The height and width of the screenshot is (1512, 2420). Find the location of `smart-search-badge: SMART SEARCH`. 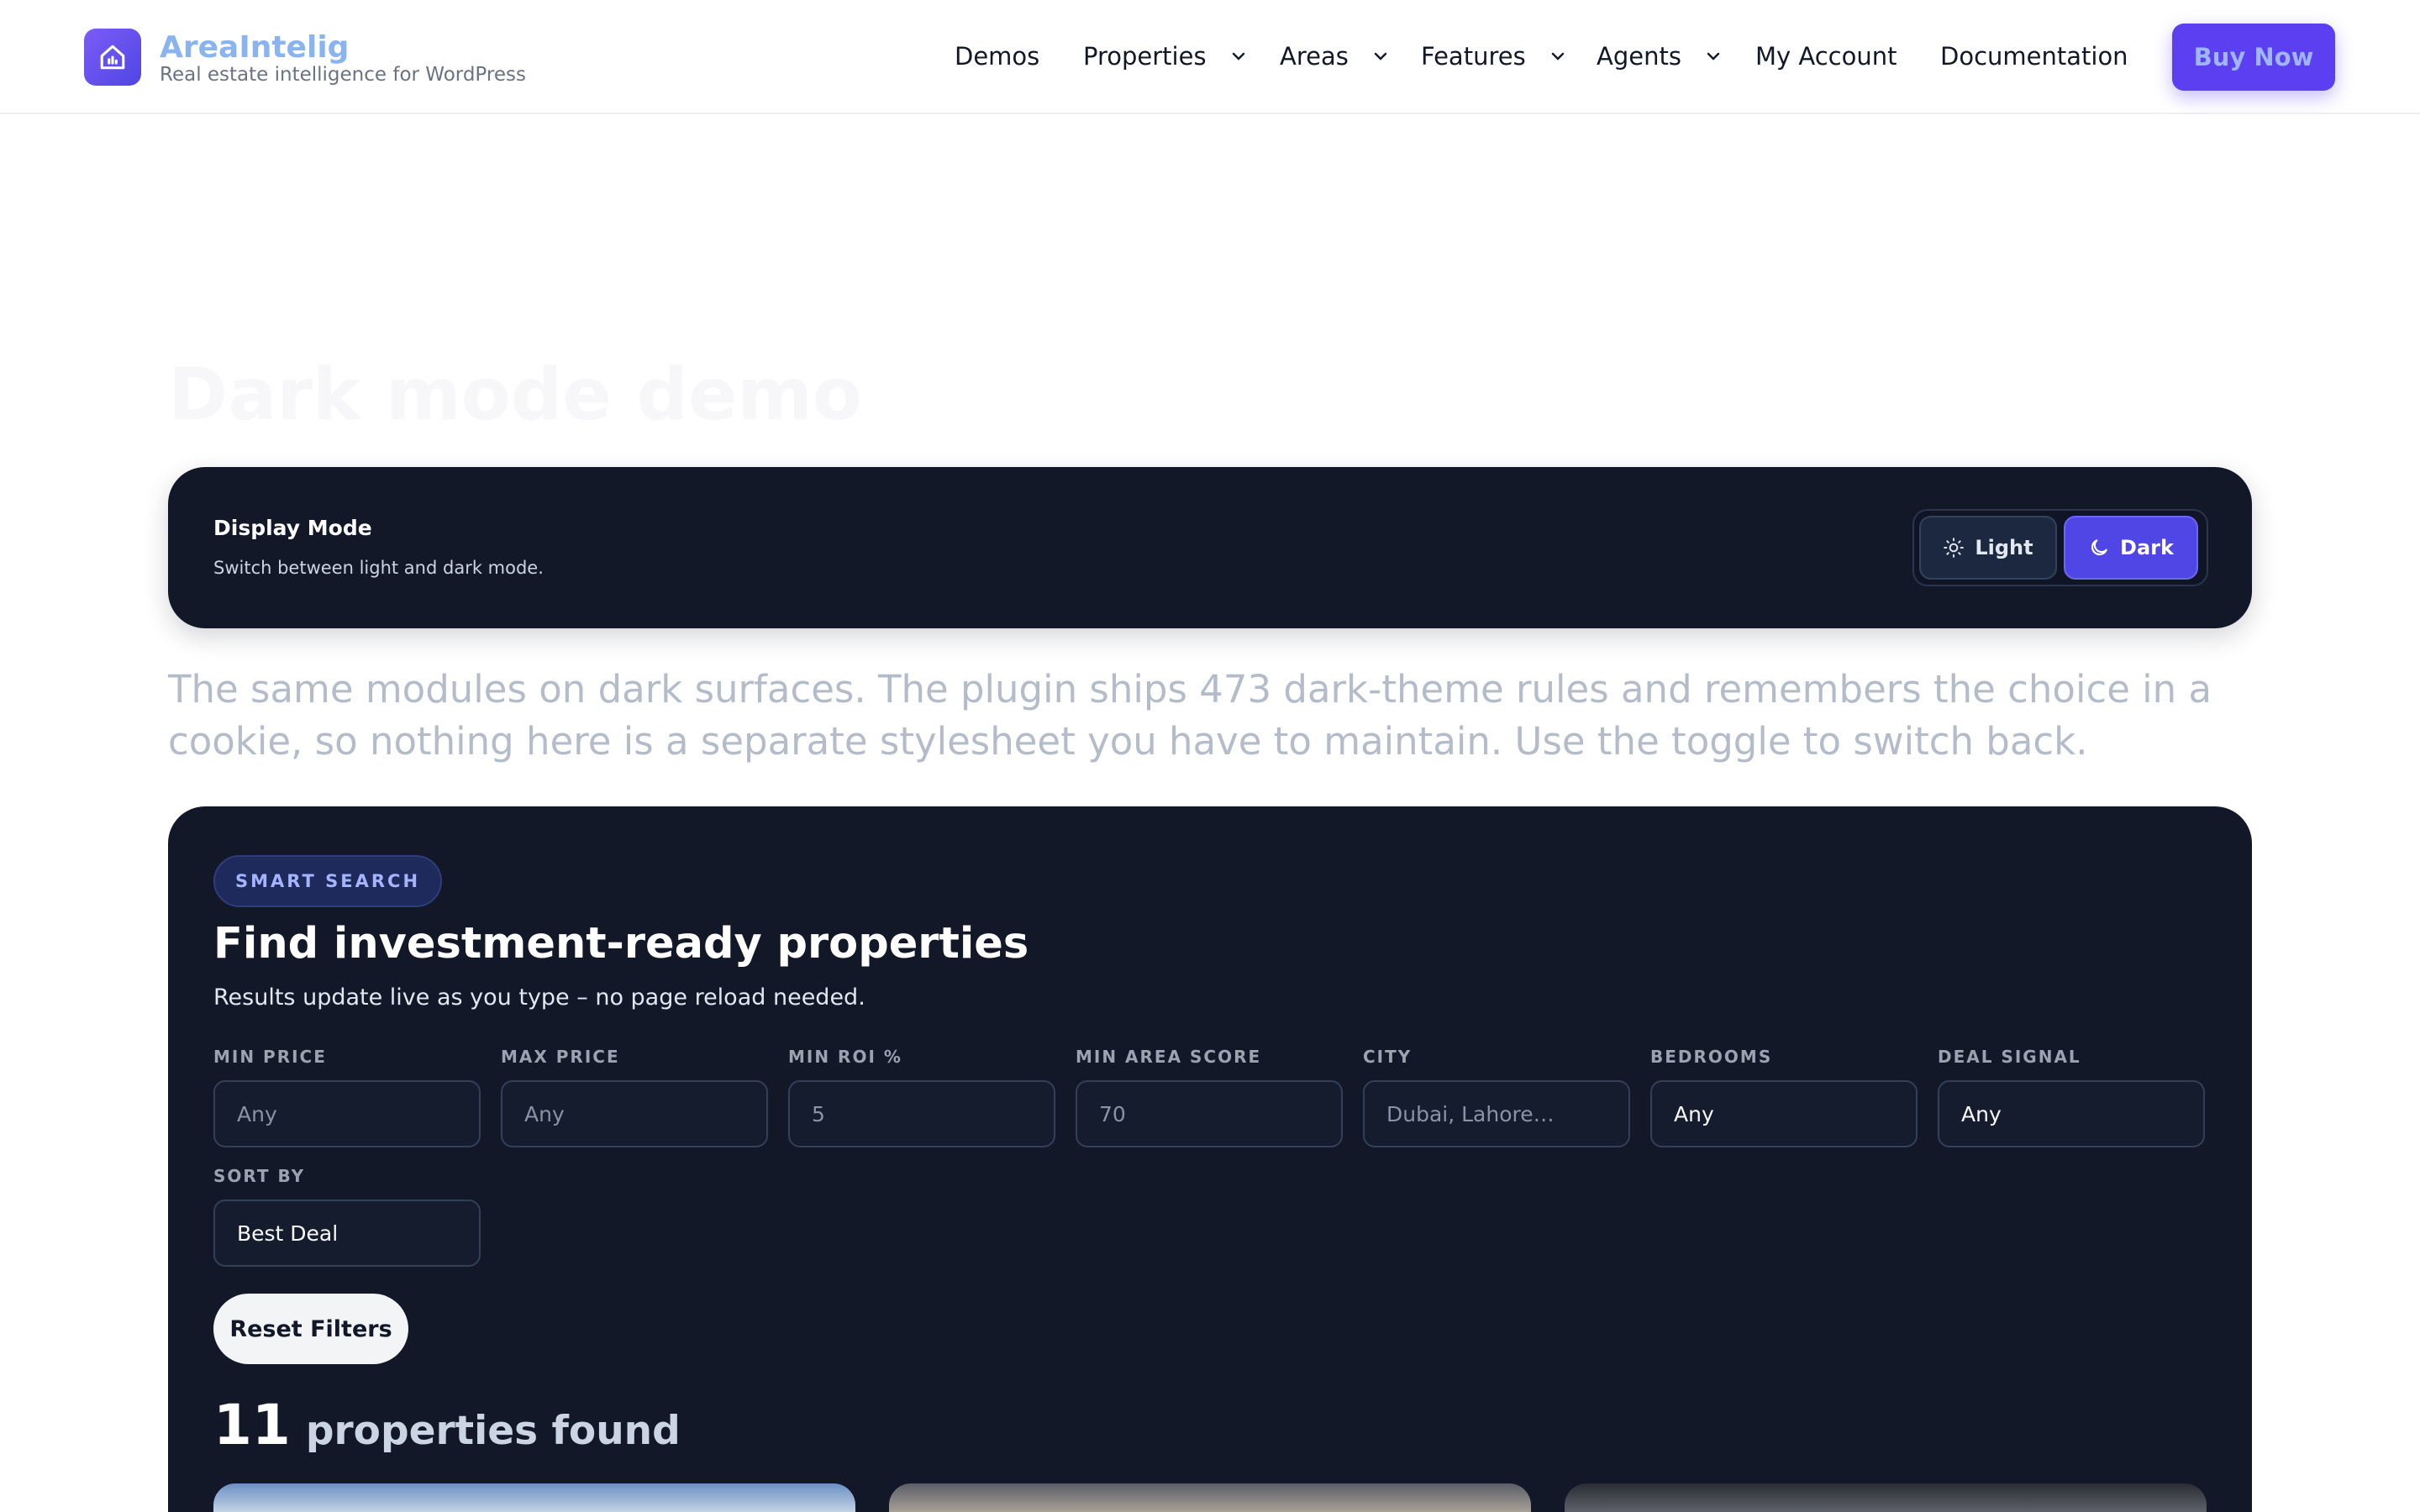

smart-search-badge: SMART SEARCH is located at coordinates (328, 881).